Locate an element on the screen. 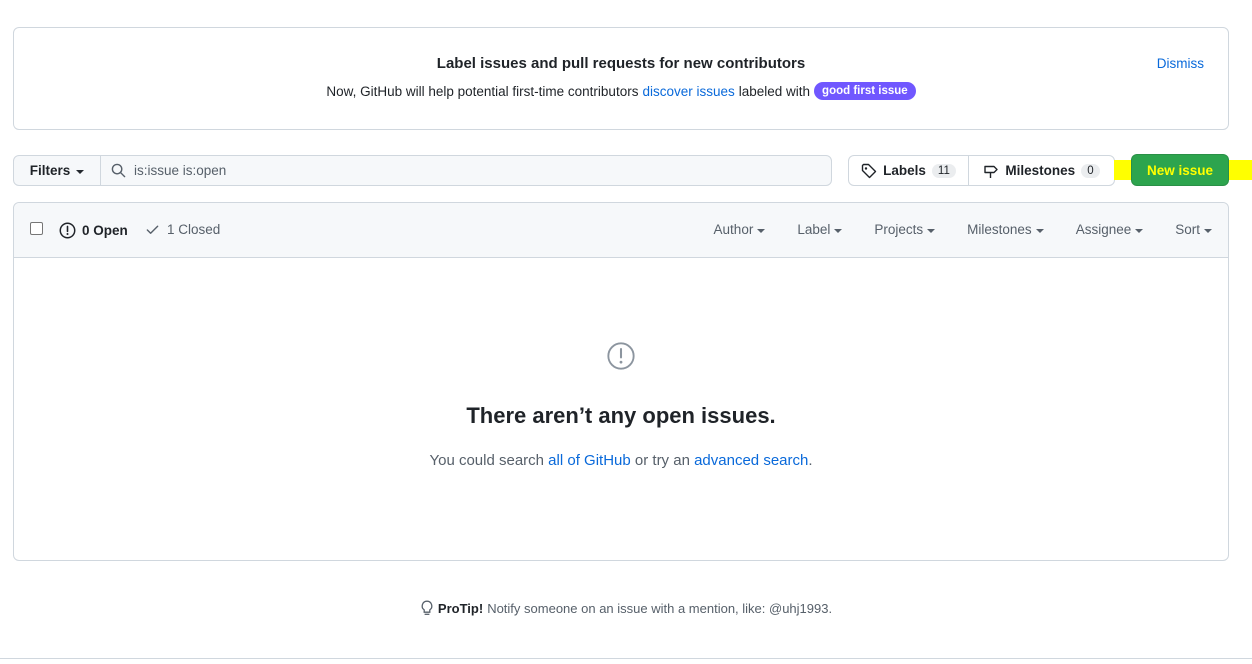 The height and width of the screenshot is (664, 1252). check-icon is located at coordinates (152, 229).